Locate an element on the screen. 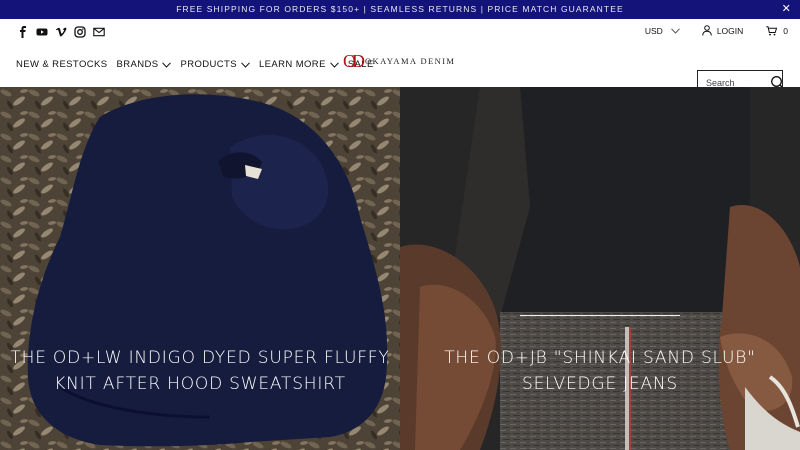 The image size is (800, 450). instagram-icon is located at coordinates (79, 31).